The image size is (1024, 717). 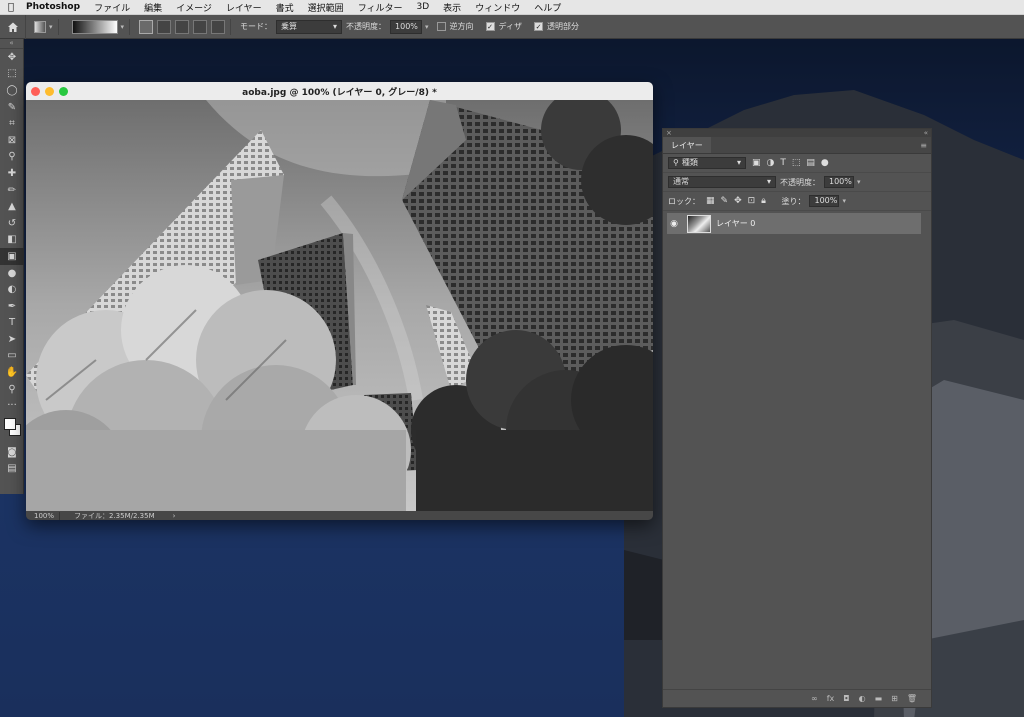 I want to click on panel-menu-icon: ≡, so click(x=923, y=145).